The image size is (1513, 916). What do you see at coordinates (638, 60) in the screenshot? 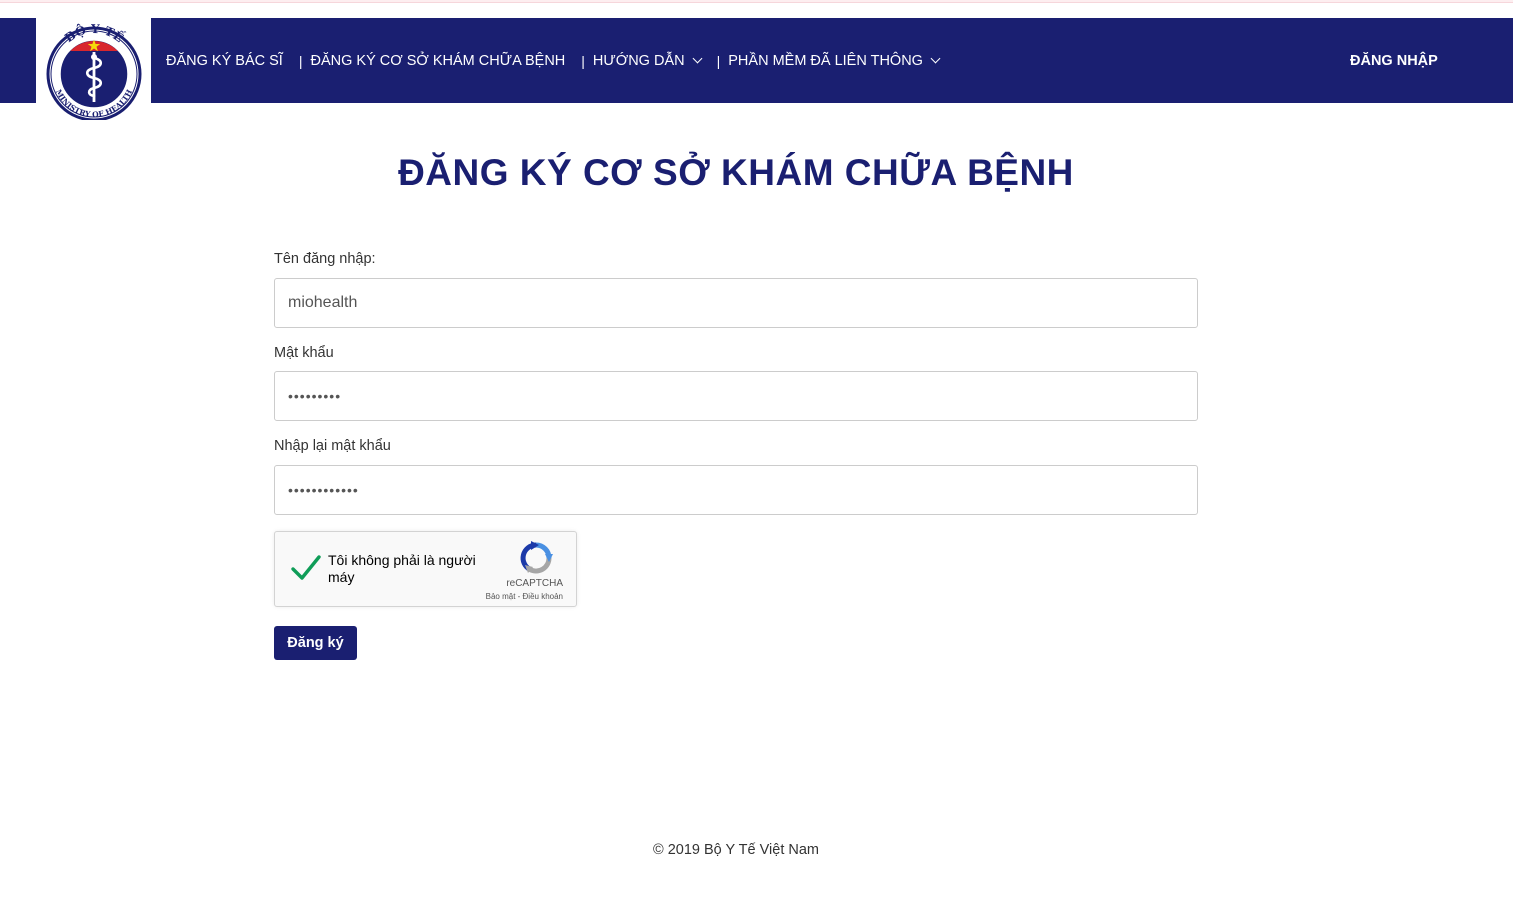
I see `nav-guide-label: HƯỚNG DẪN` at bounding box center [638, 60].